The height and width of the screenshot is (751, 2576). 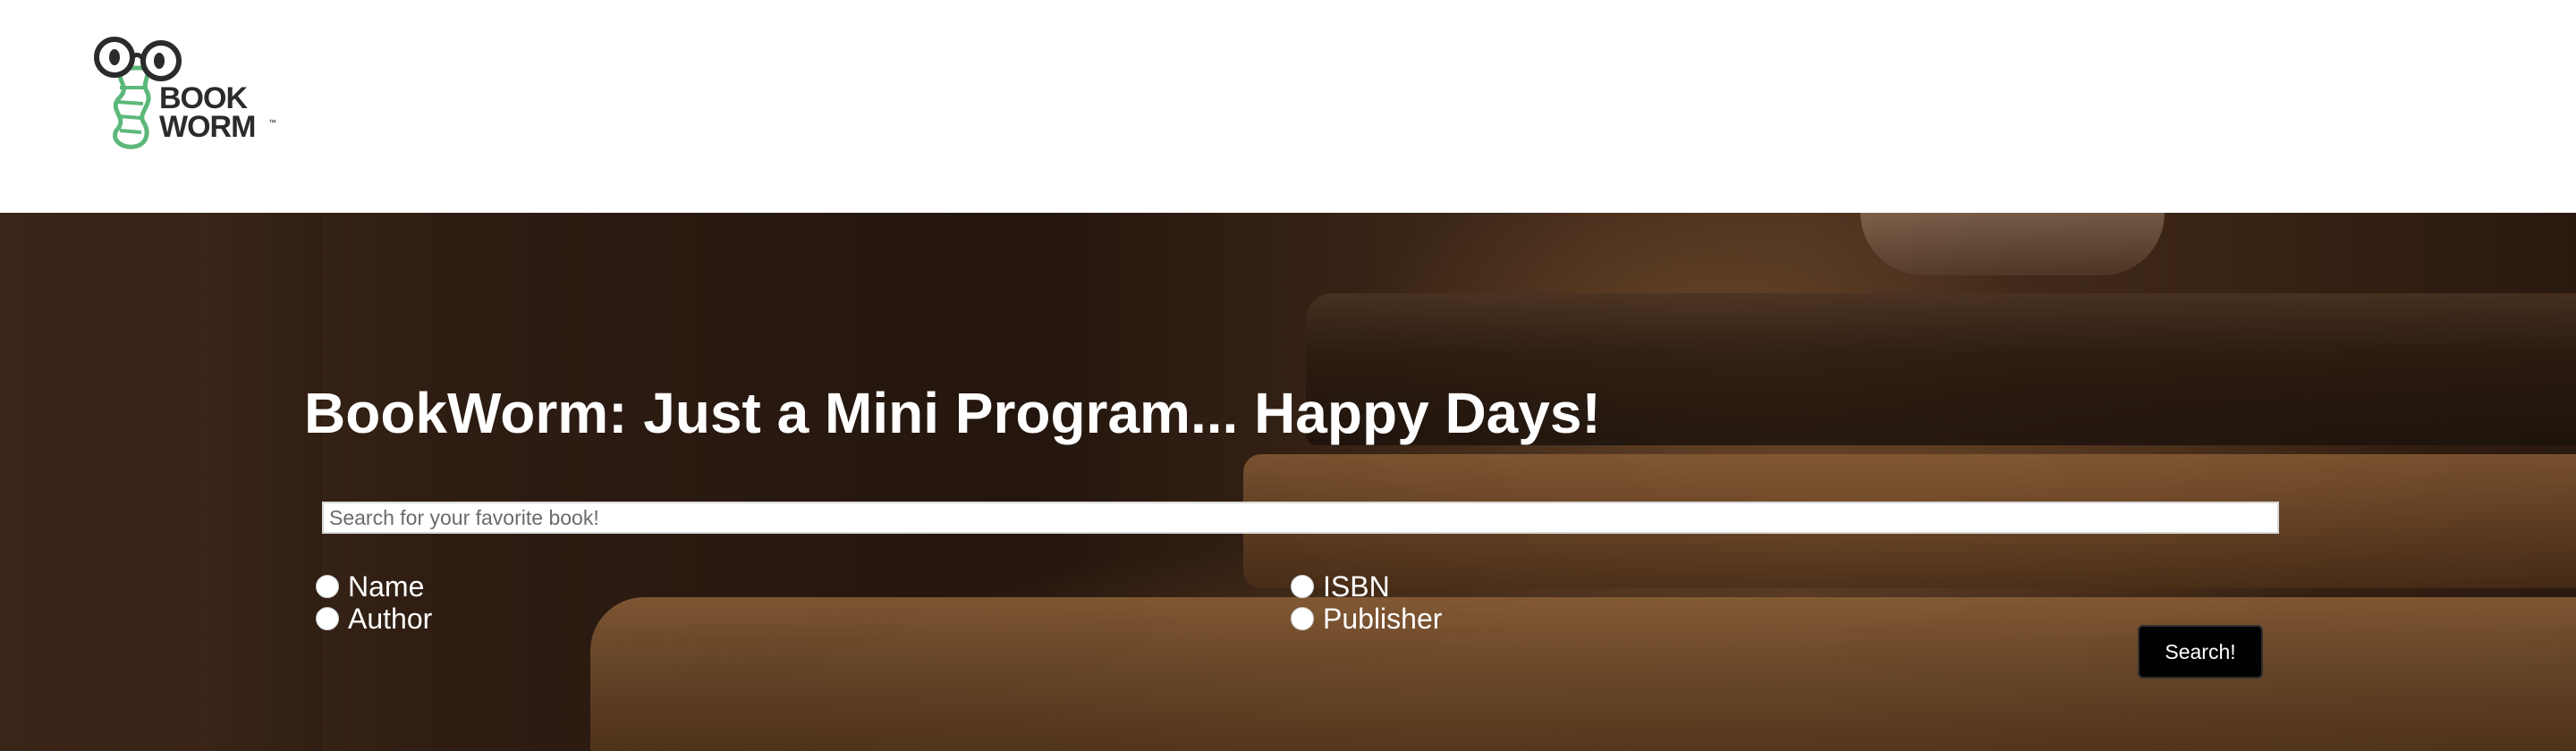 I want to click on search-input, so click(x=1300, y=518).